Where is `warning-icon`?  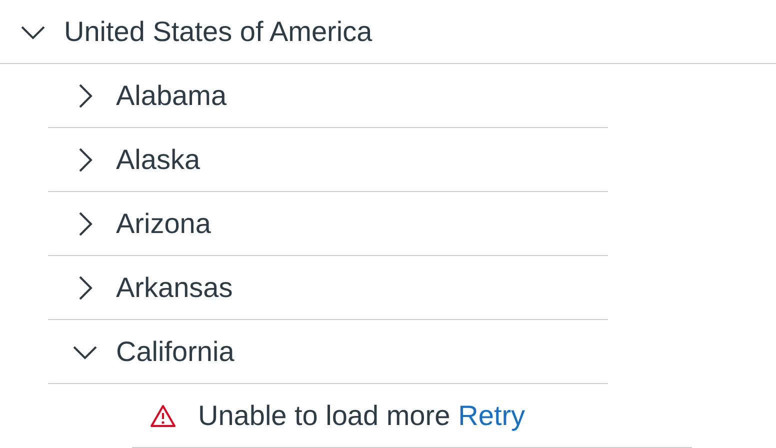
warning-icon is located at coordinates (163, 416).